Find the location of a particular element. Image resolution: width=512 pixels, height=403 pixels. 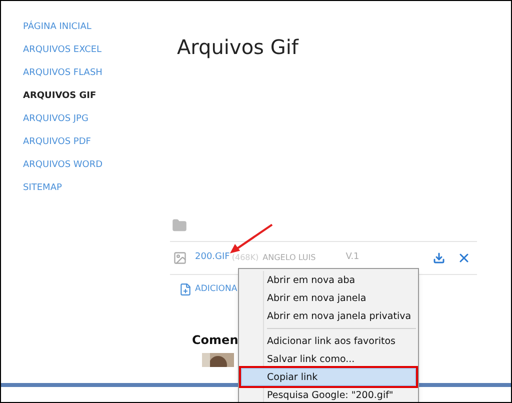

sidebar-link: SITEMAP is located at coordinates (100, 188).